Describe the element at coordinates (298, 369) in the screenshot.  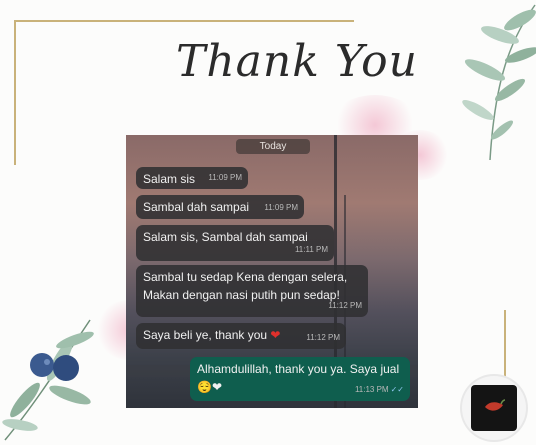
I see `message-text: Alhamdulillah, thank you ya. Saya jual` at that location.